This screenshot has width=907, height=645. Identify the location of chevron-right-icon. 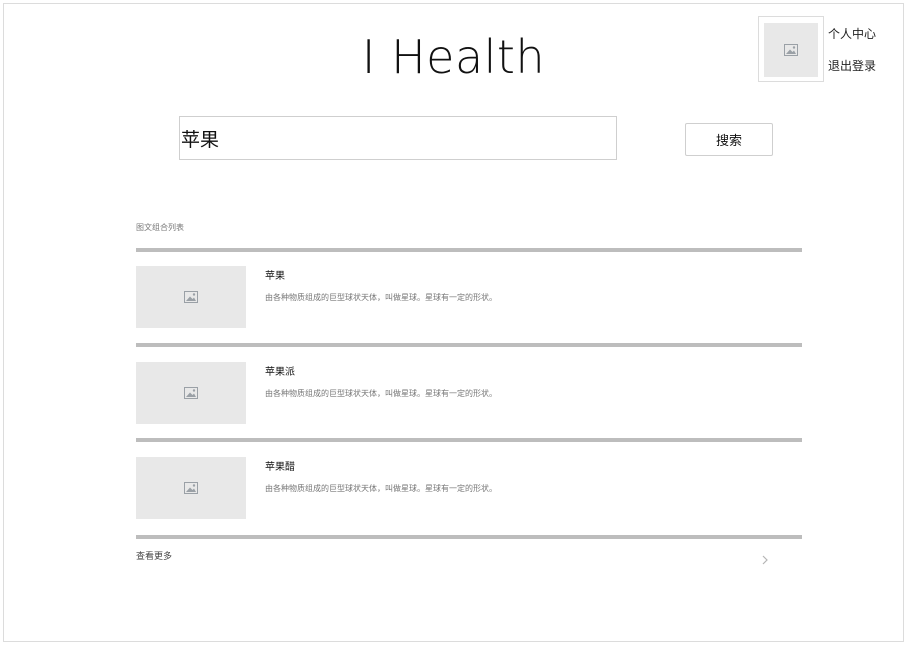
(765, 560).